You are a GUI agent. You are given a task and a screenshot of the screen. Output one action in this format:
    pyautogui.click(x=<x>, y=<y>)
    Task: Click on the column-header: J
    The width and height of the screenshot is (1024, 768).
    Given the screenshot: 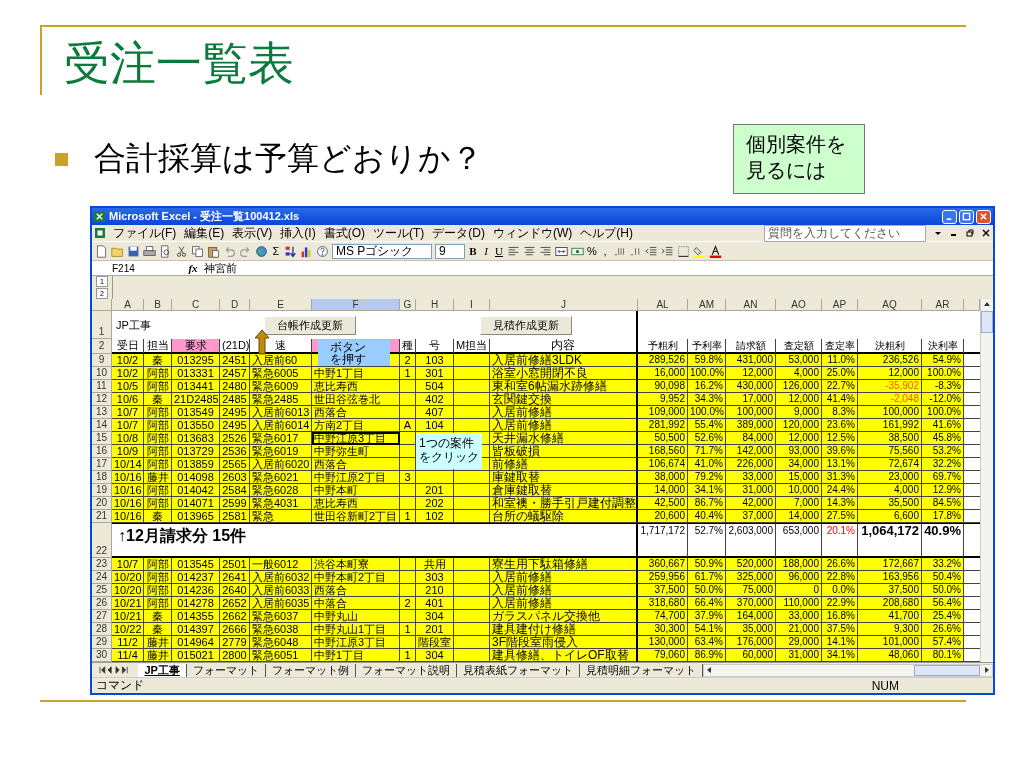 What is the action you would take?
    pyautogui.click(x=564, y=305)
    